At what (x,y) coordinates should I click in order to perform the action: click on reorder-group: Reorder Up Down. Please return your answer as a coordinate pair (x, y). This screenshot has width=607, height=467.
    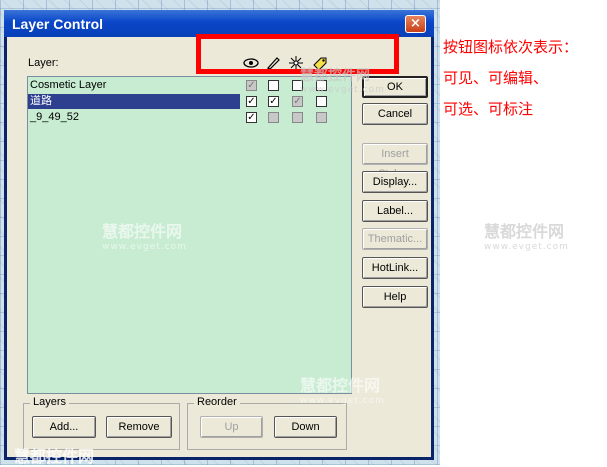
    Looking at the image, I should click on (267, 423).